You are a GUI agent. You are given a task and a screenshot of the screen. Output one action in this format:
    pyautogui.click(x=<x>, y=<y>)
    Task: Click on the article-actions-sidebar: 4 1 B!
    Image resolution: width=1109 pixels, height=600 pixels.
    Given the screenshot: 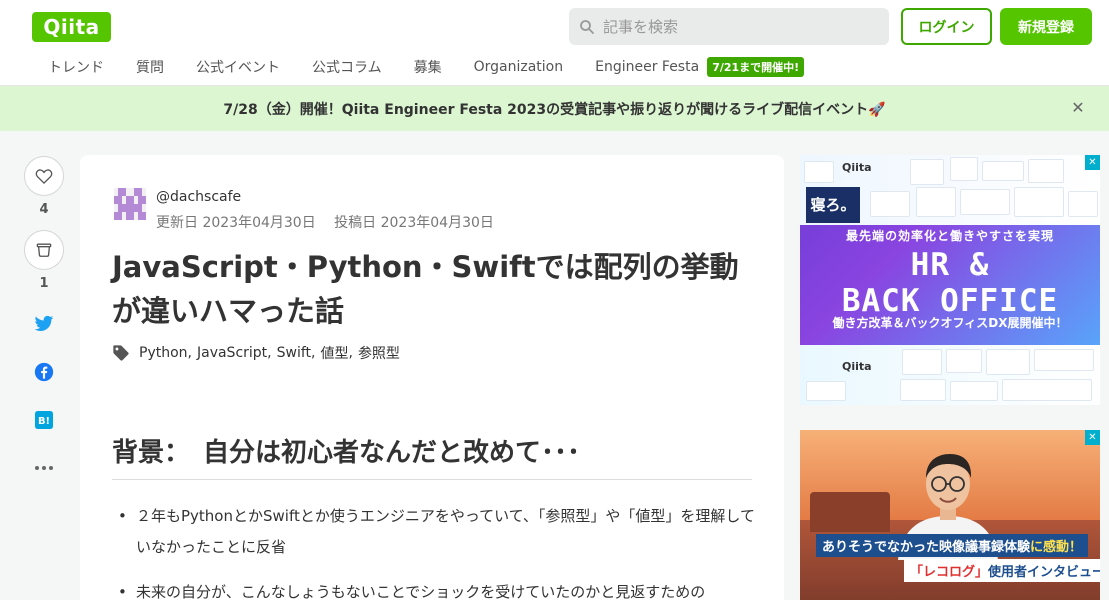 What is the action you would take?
    pyautogui.click(x=44, y=319)
    